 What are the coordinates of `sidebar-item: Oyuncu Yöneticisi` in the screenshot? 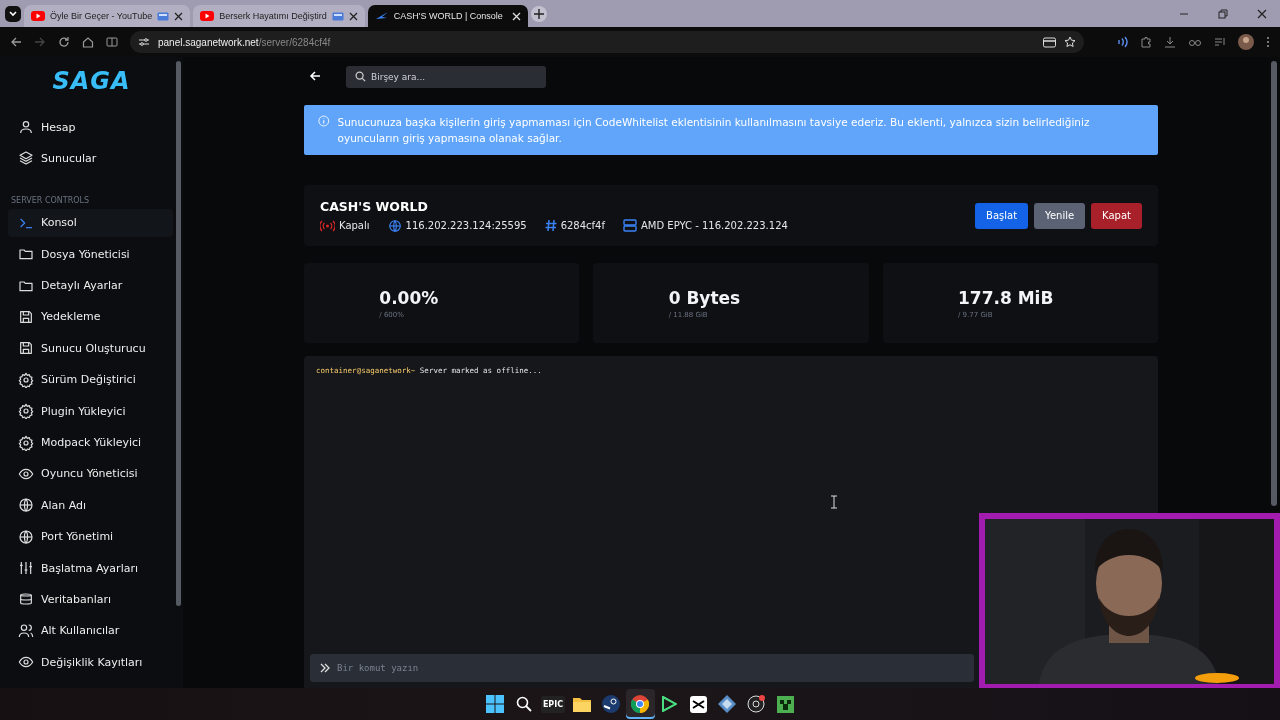 It's located at (90, 473).